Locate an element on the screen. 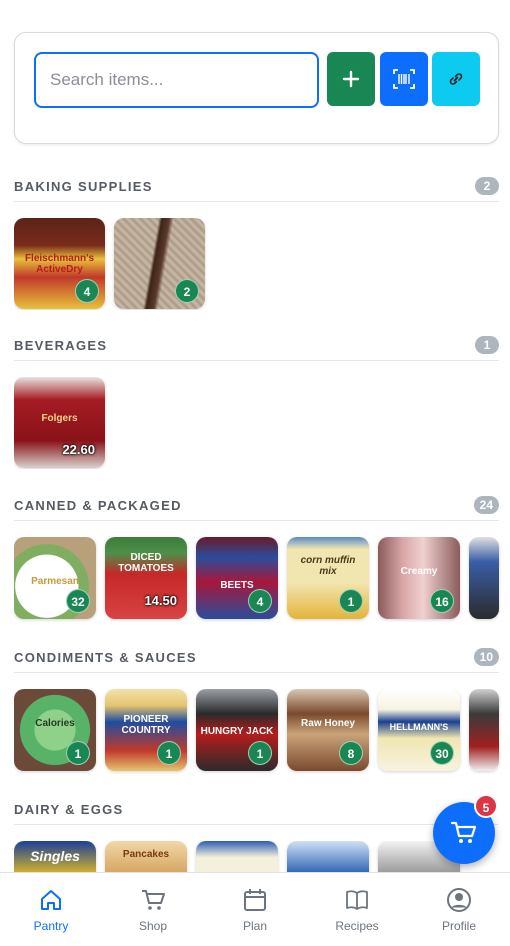 Image resolution: width=510 pixels, height=946 pixels. quantity-badge: 14.50 is located at coordinates (160, 600).